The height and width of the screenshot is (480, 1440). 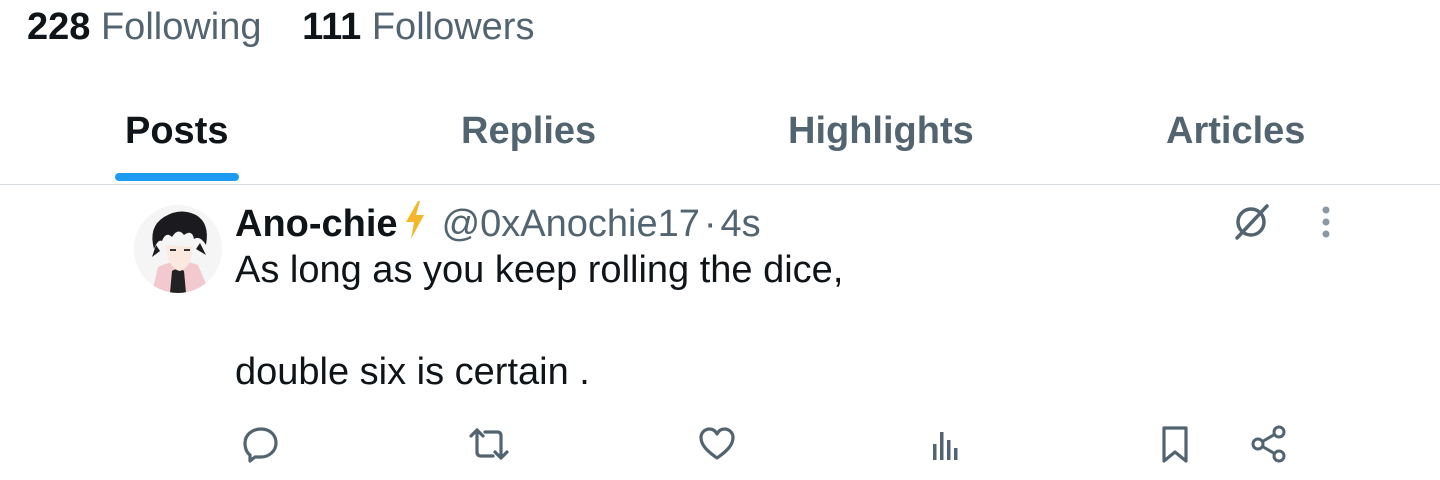 What do you see at coordinates (332, 27) in the screenshot?
I see `followers-count: 111` at bounding box center [332, 27].